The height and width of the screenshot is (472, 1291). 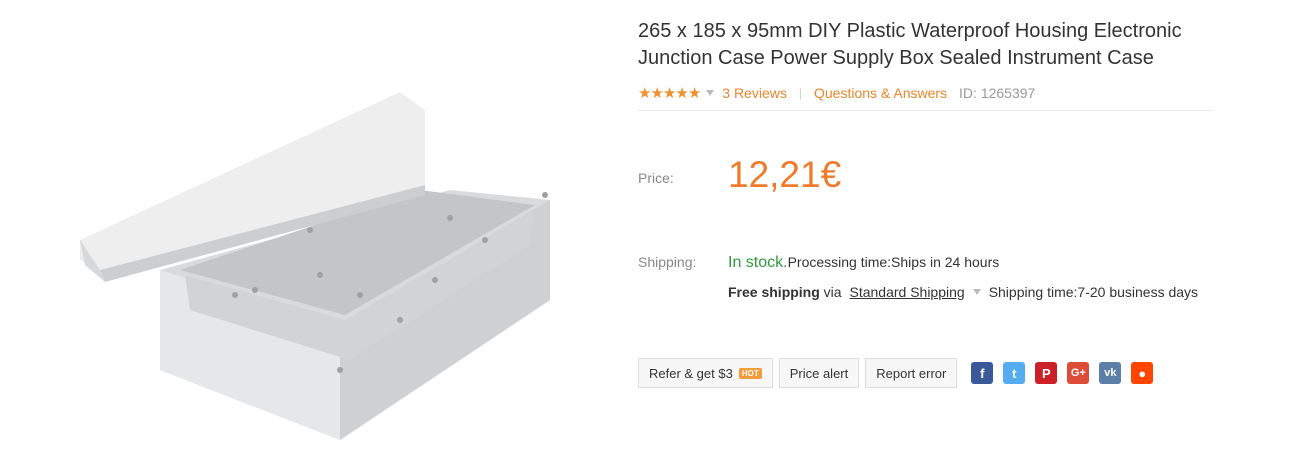 What do you see at coordinates (911, 373) in the screenshot?
I see `report-error-button: Report error` at bounding box center [911, 373].